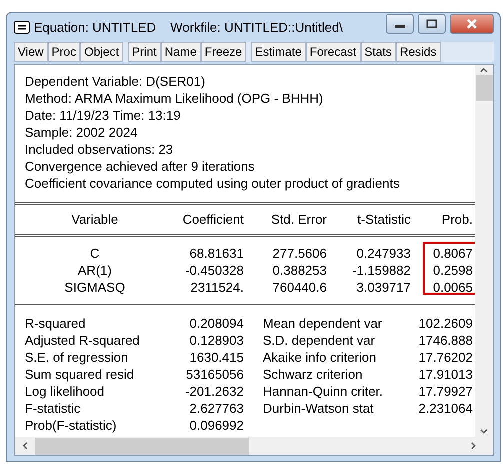 The width and height of the screenshot is (503, 467). Describe the element at coordinates (223, 52) in the screenshot. I see `toolbar-button: Freeze` at that location.